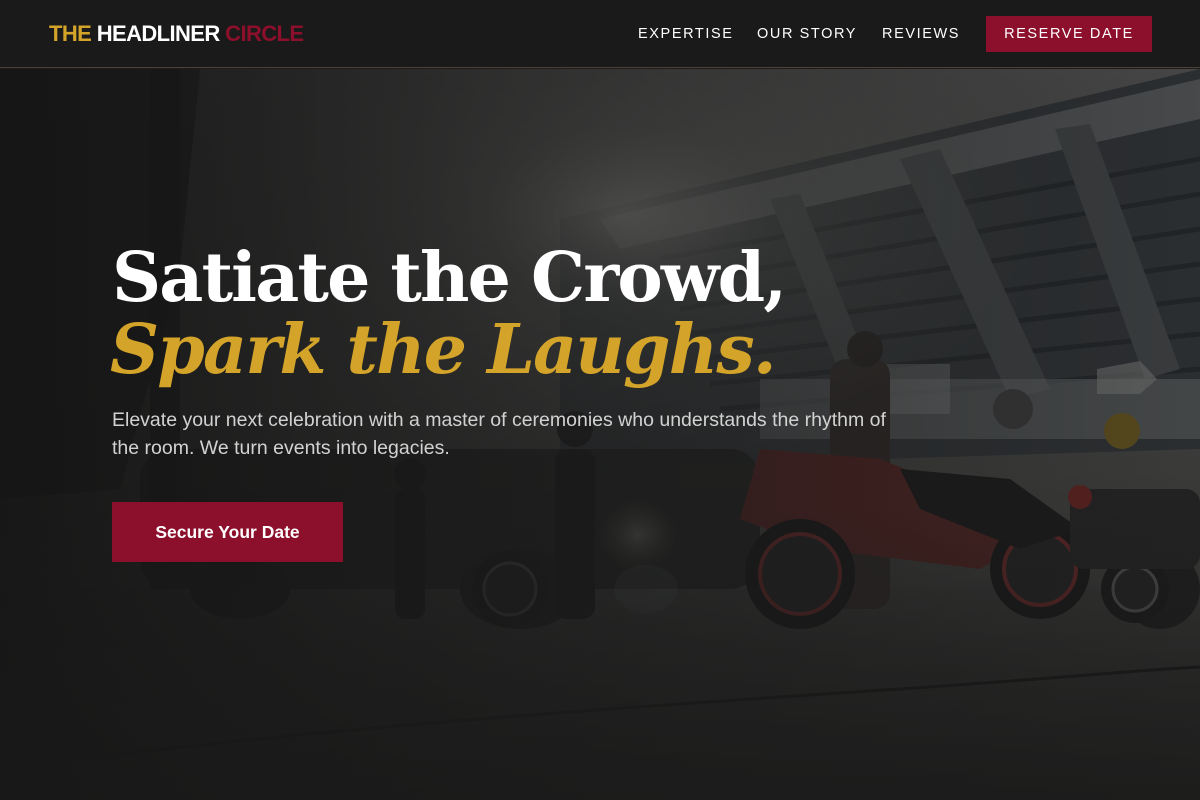 Image resolution: width=1200 pixels, height=800 pixels. What do you see at coordinates (807, 34) in the screenshot?
I see `nav-link-our-story: OUR STORY` at bounding box center [807, 34].